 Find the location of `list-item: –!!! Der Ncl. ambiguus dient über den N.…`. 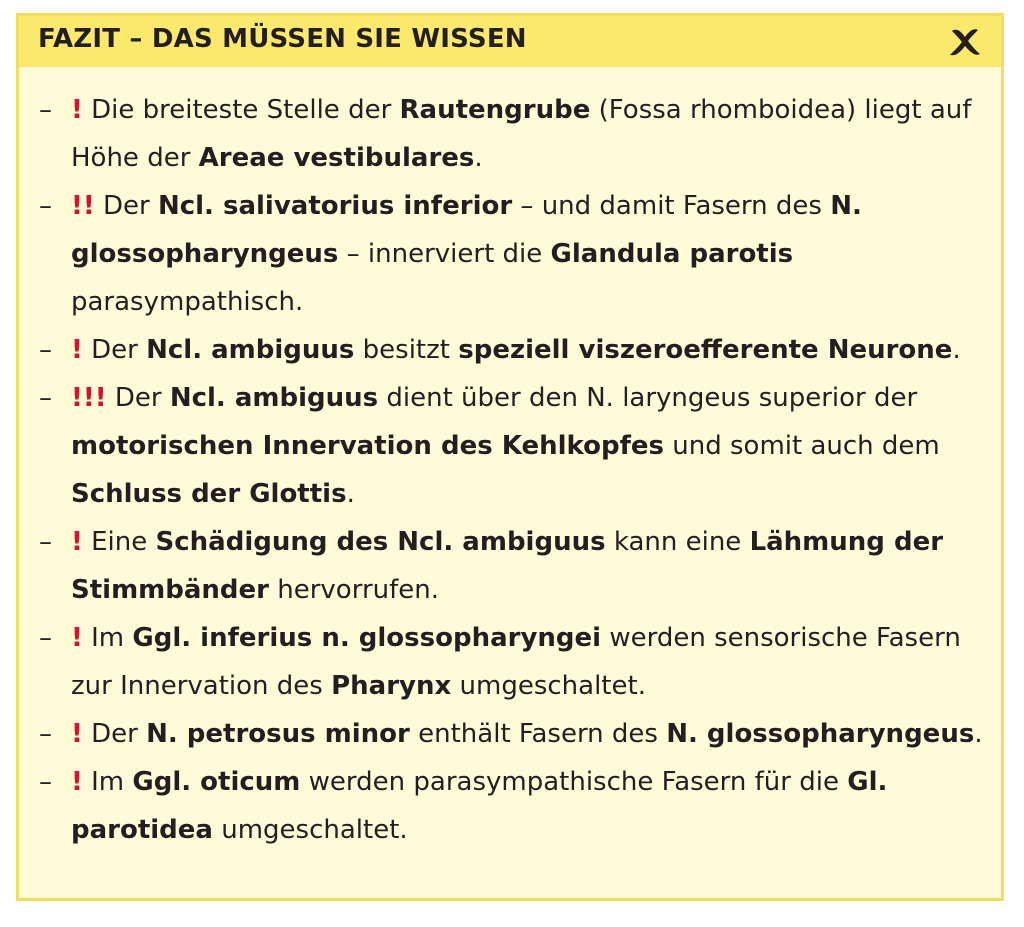

list-item: –!!! Der Ncl. ambiguus dient über den N.… is located at coordinates (511, 446).